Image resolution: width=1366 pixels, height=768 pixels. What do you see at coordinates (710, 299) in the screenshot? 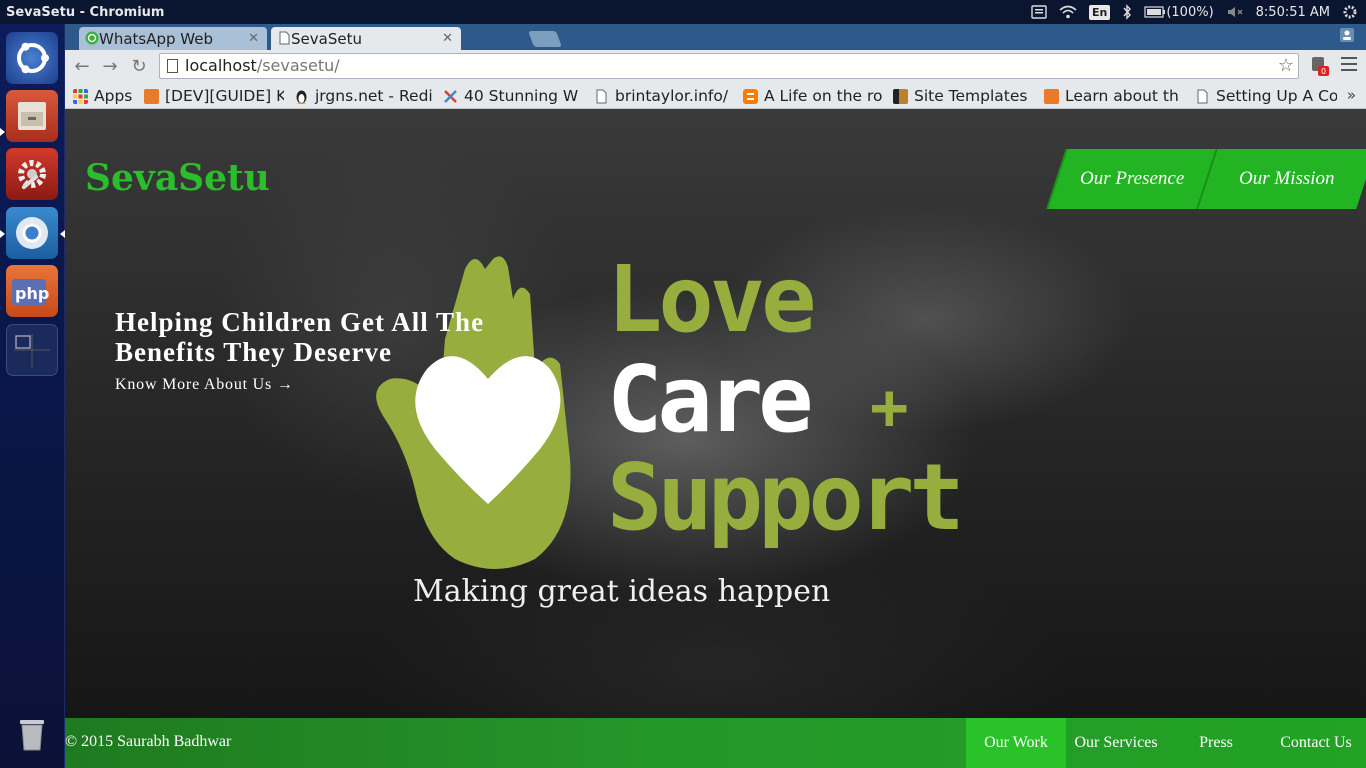
I see `logo-word-love: Love` at bounding box center [710, 299].